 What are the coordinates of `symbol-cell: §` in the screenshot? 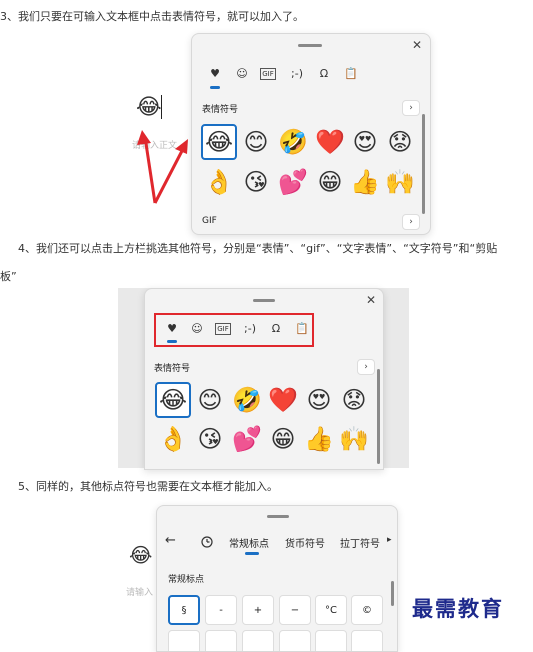 It's located at (184, 610).